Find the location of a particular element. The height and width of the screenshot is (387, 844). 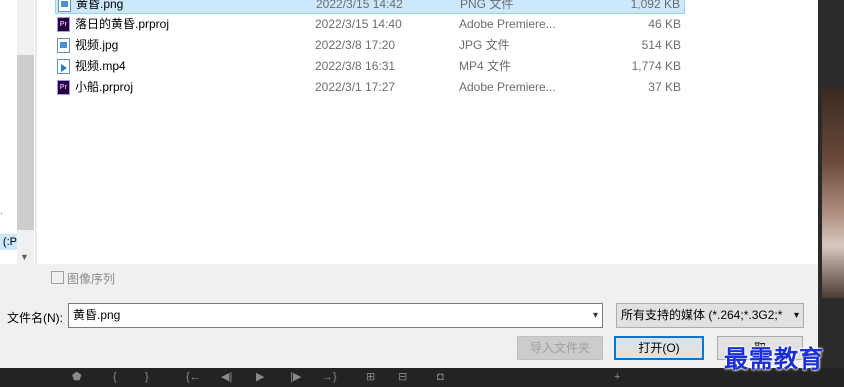

image-sequence-checkbox is located at coordinates (57, 277).